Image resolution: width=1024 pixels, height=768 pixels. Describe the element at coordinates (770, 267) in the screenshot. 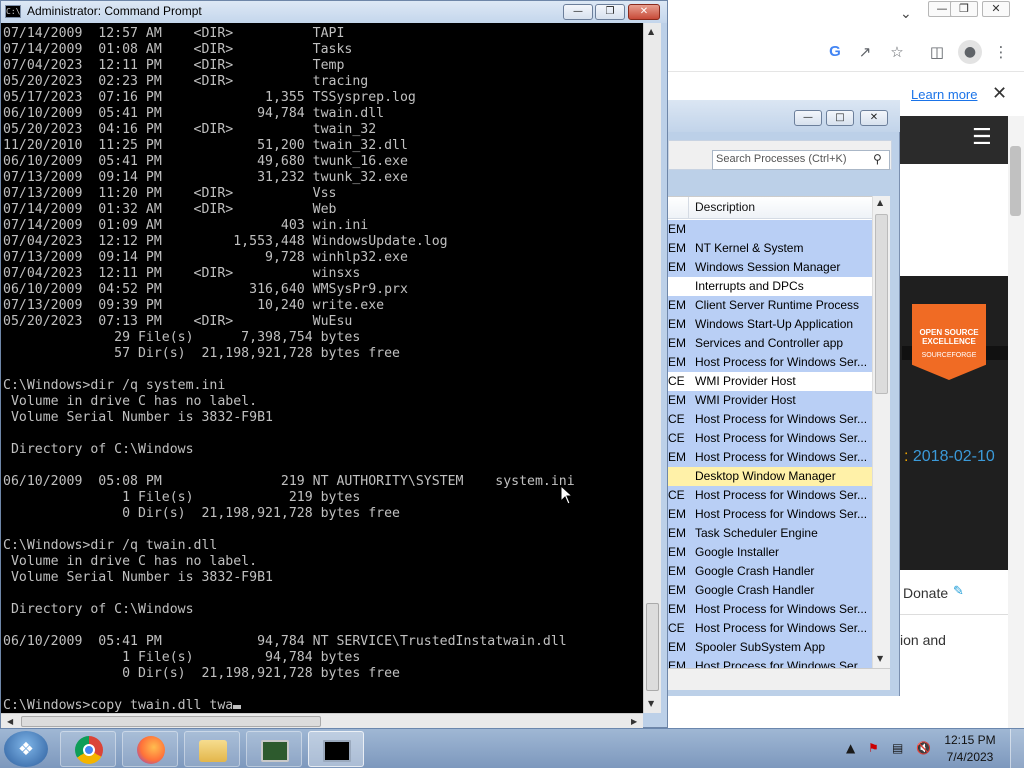

I see `process-row: EM Windows Session Manager` at that location.